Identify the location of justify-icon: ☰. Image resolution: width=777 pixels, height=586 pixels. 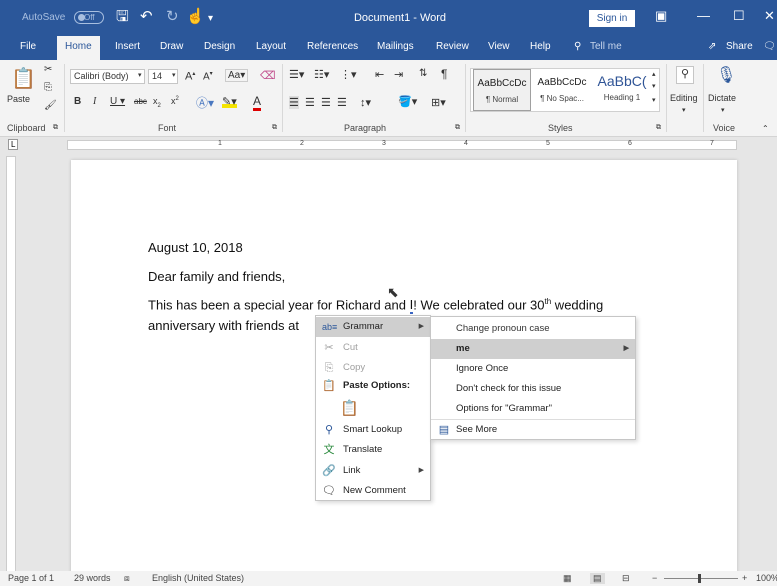
(342, 102).